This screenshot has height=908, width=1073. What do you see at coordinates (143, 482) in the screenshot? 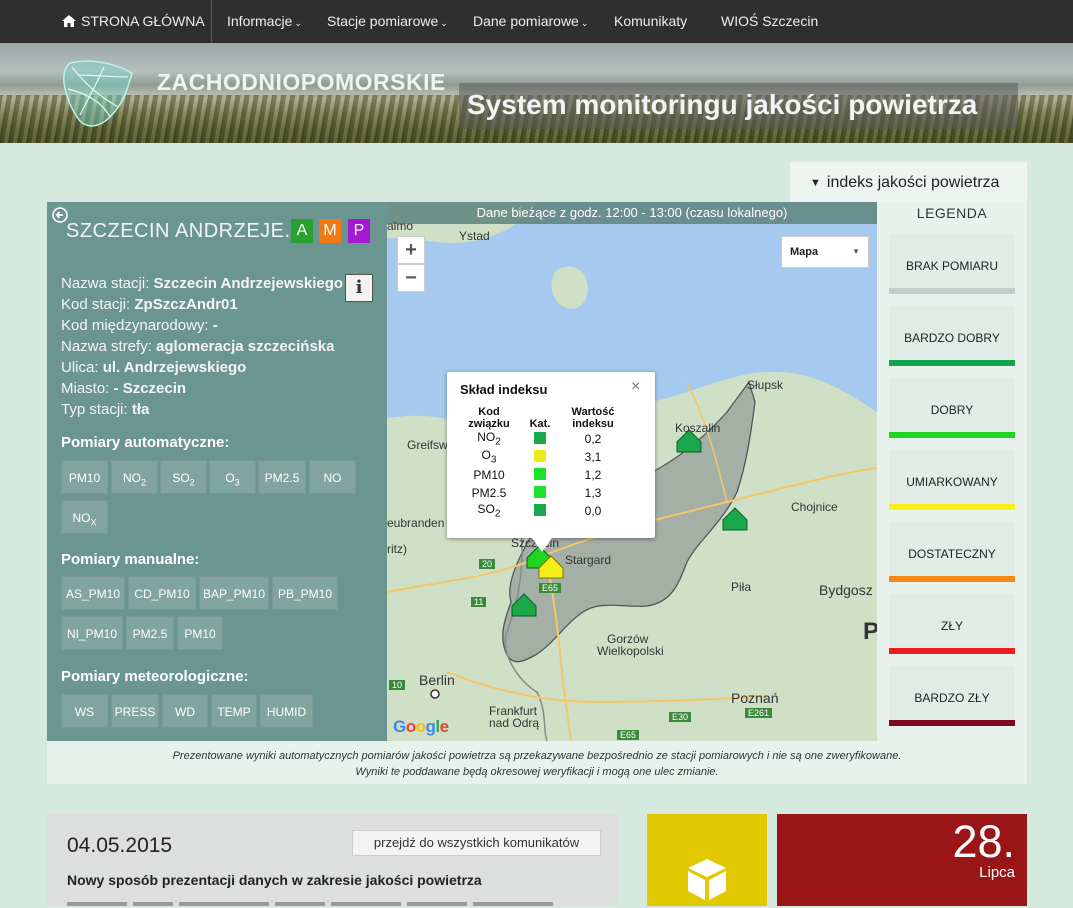
I see `chip-sub: 2` at bounding box center [143, 482].